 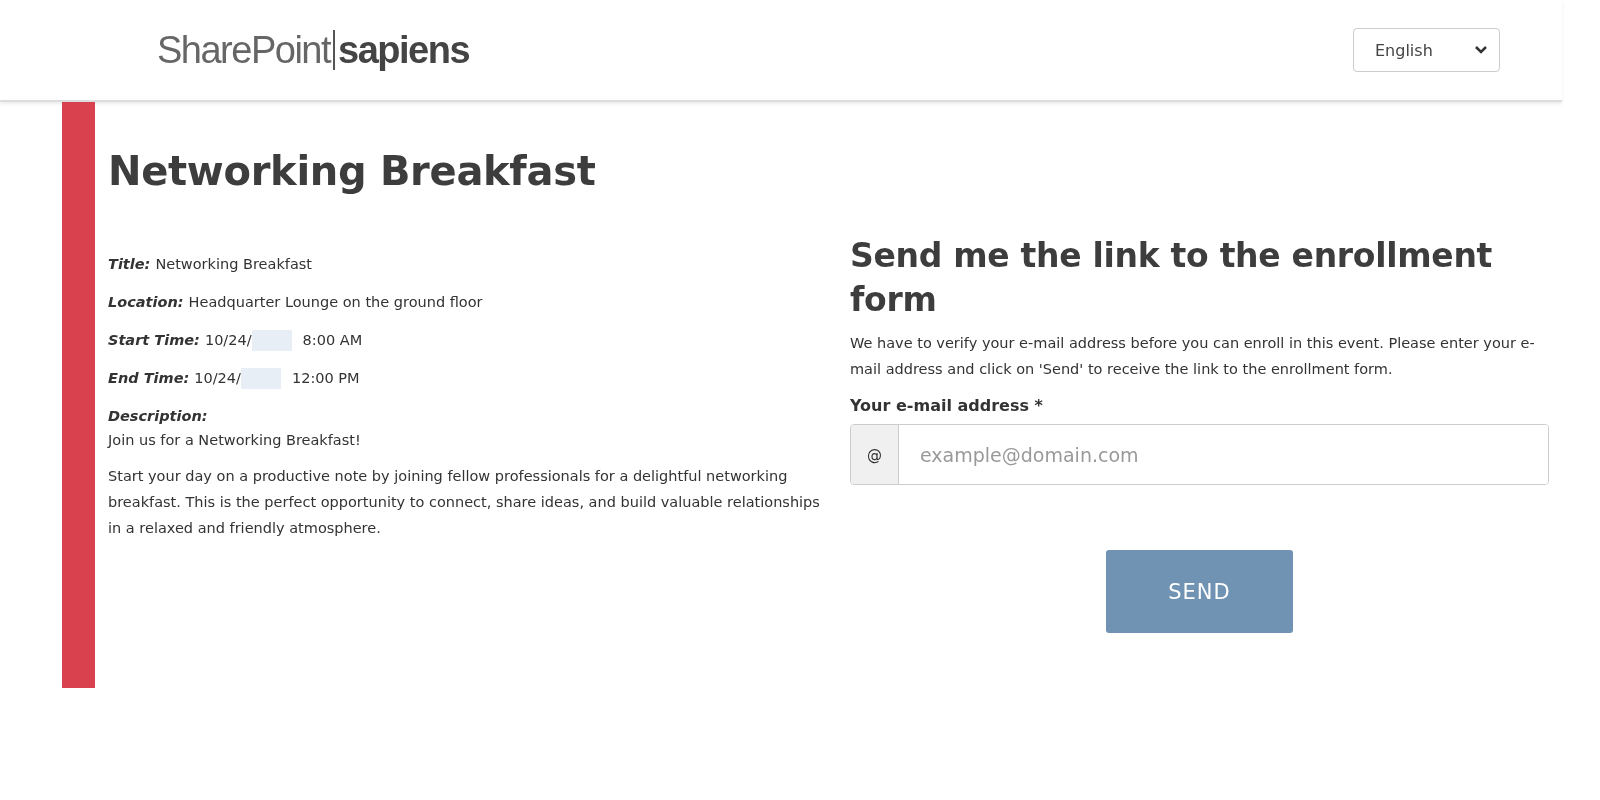 What do you see at coordinates (947, 405) in the screenshot?
I see `field-label: Your e-mail address *` at bounding box center [947, 405].